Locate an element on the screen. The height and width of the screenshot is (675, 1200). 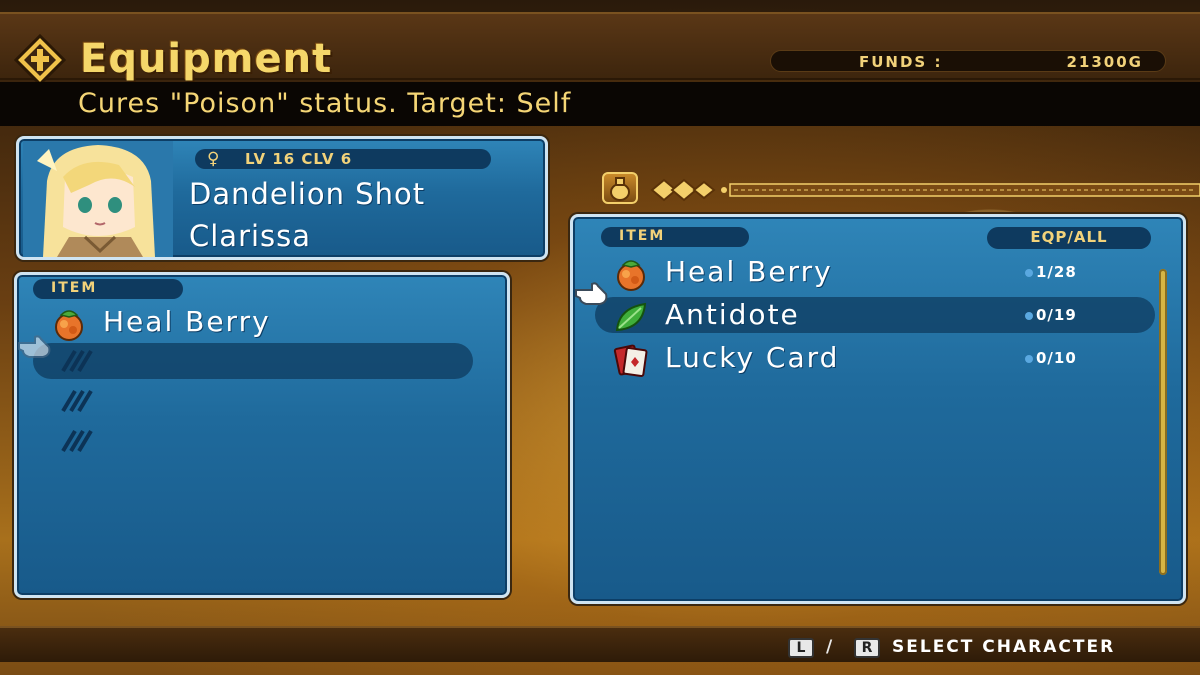
funds-display: FUNDS : 21300G is located at coordinates (968, 61).